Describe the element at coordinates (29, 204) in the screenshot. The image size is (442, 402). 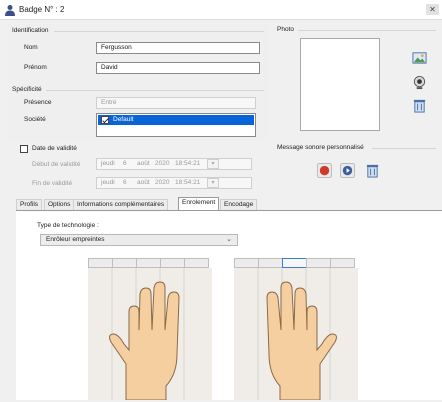
I see `tab-profils: Profils` at that location.